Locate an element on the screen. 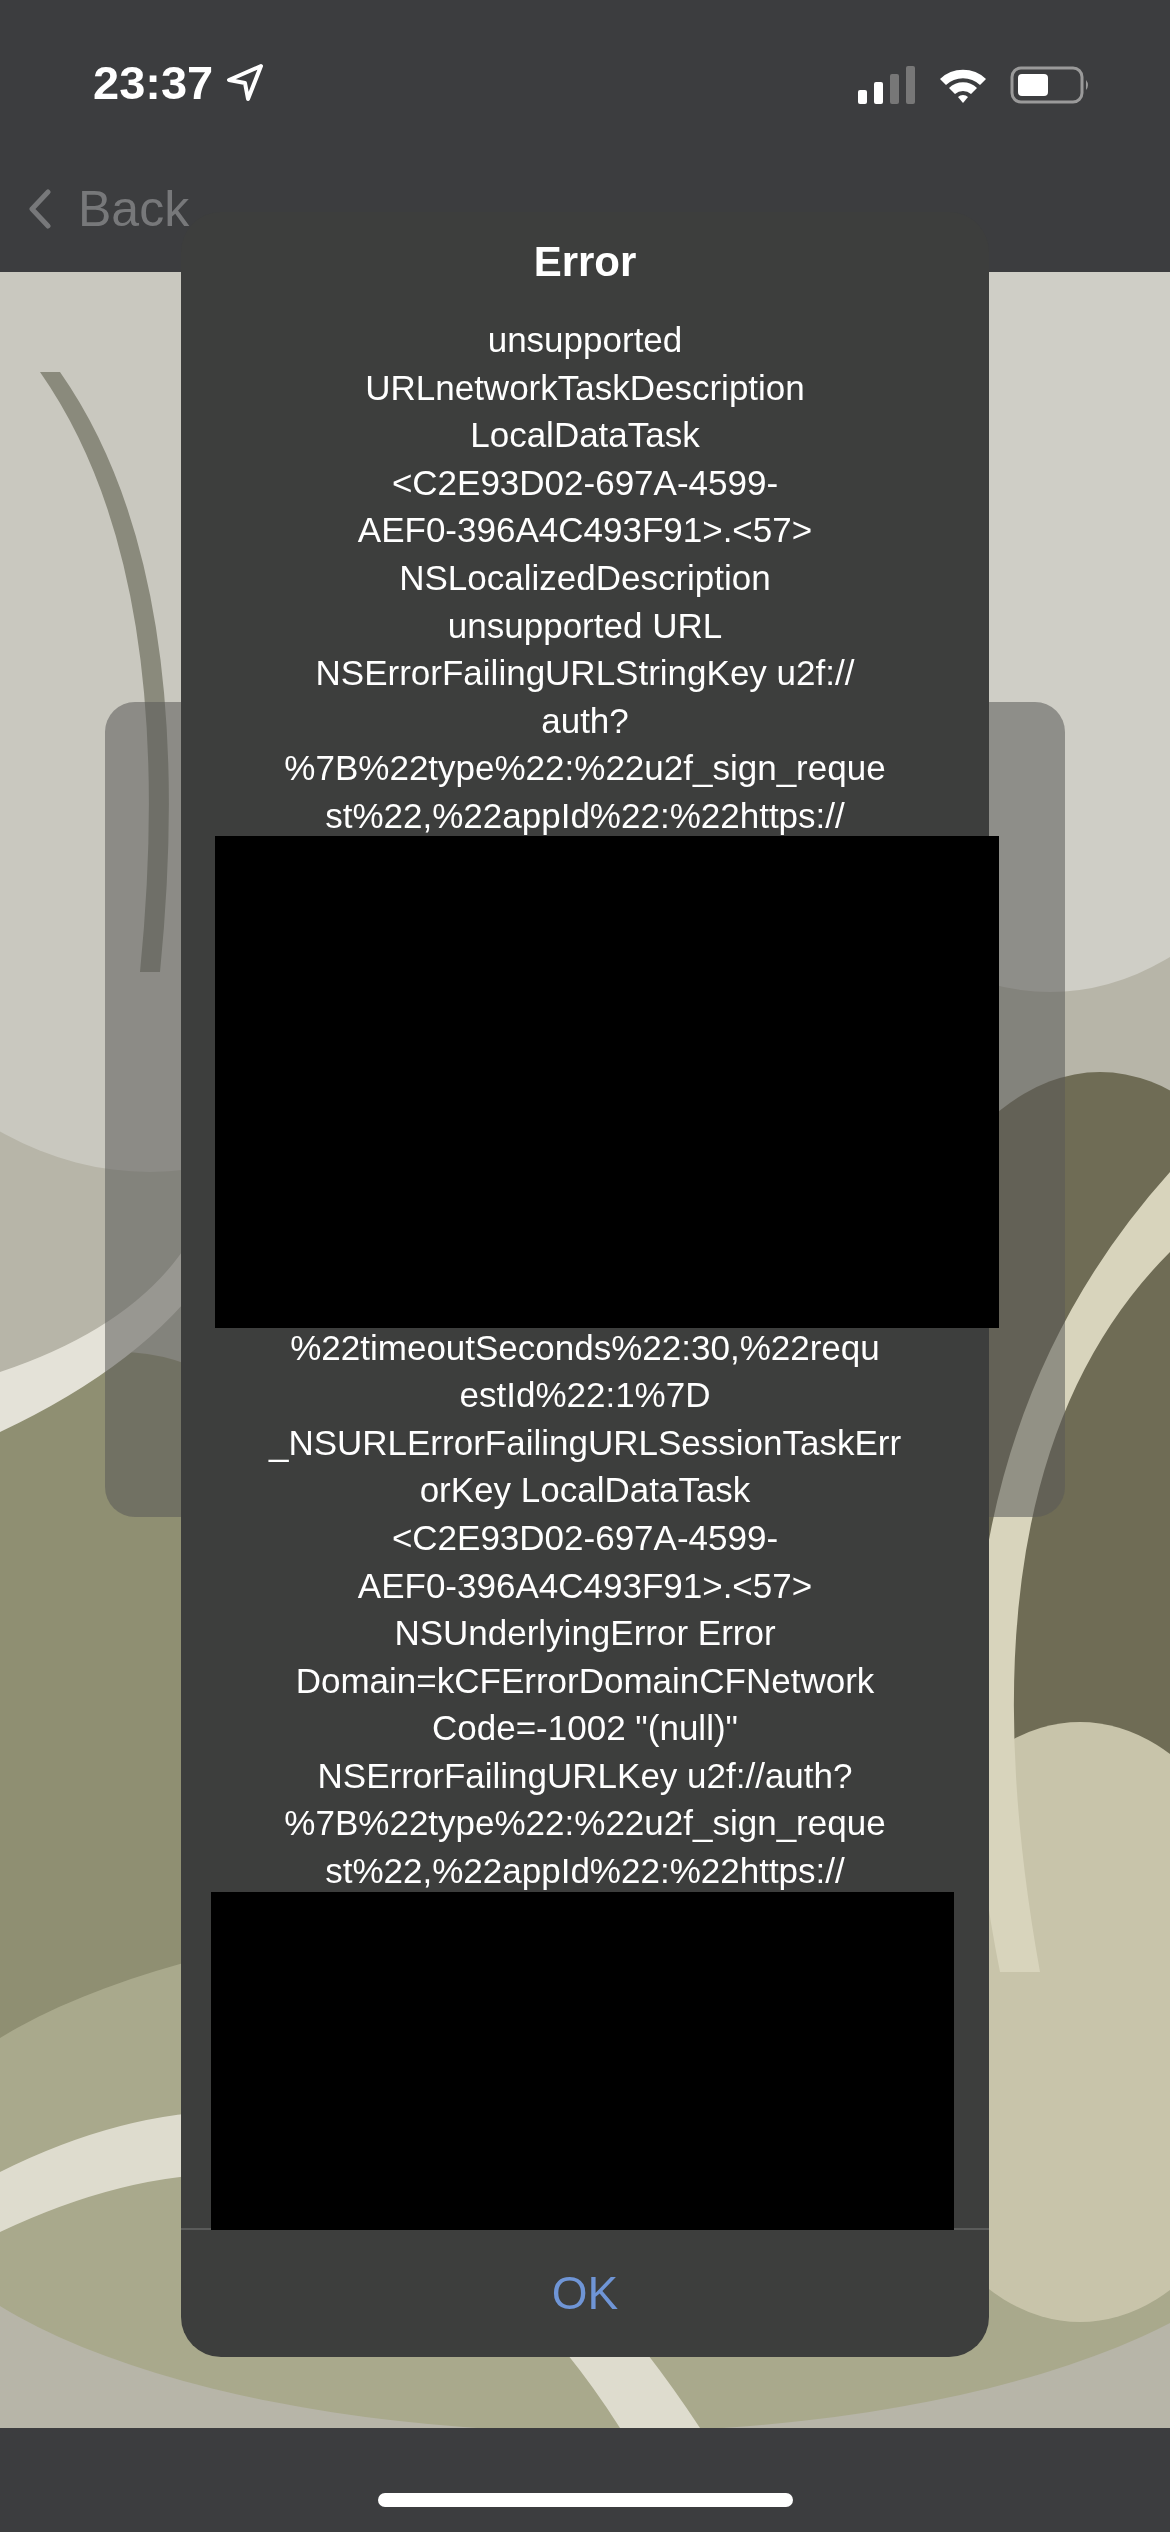 The width and height of the screenshot is (1170, 2532). signal-icon is located at coordinates (887, 85).